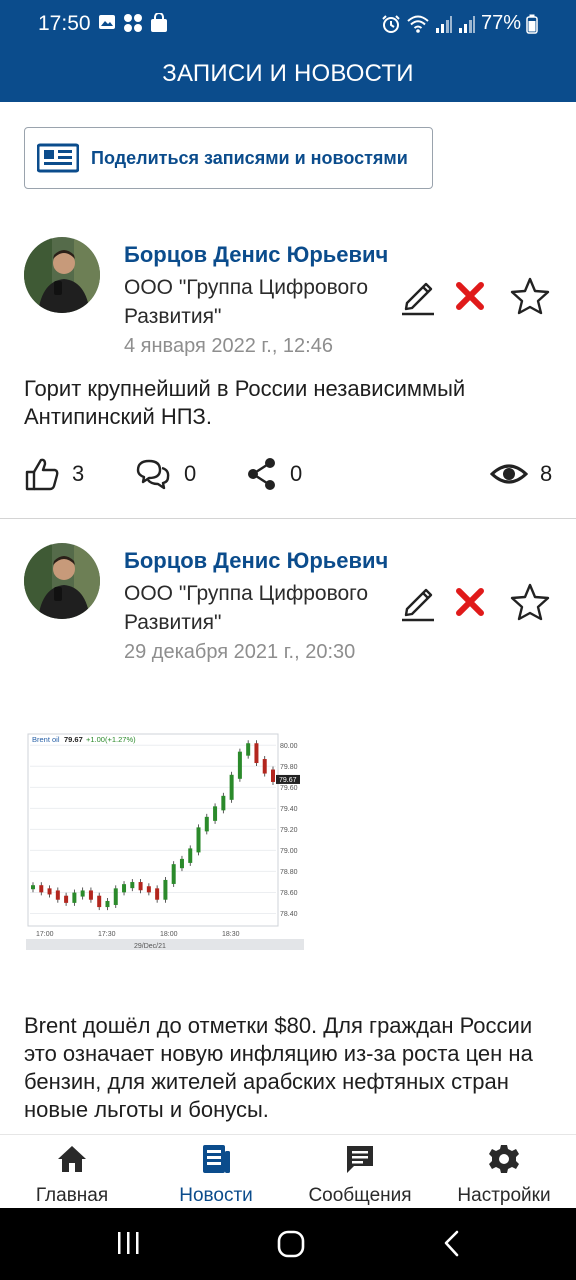  Describe the element at coordinates (466, 24) in the screenshot. I see `signal-2-icon` at that location.